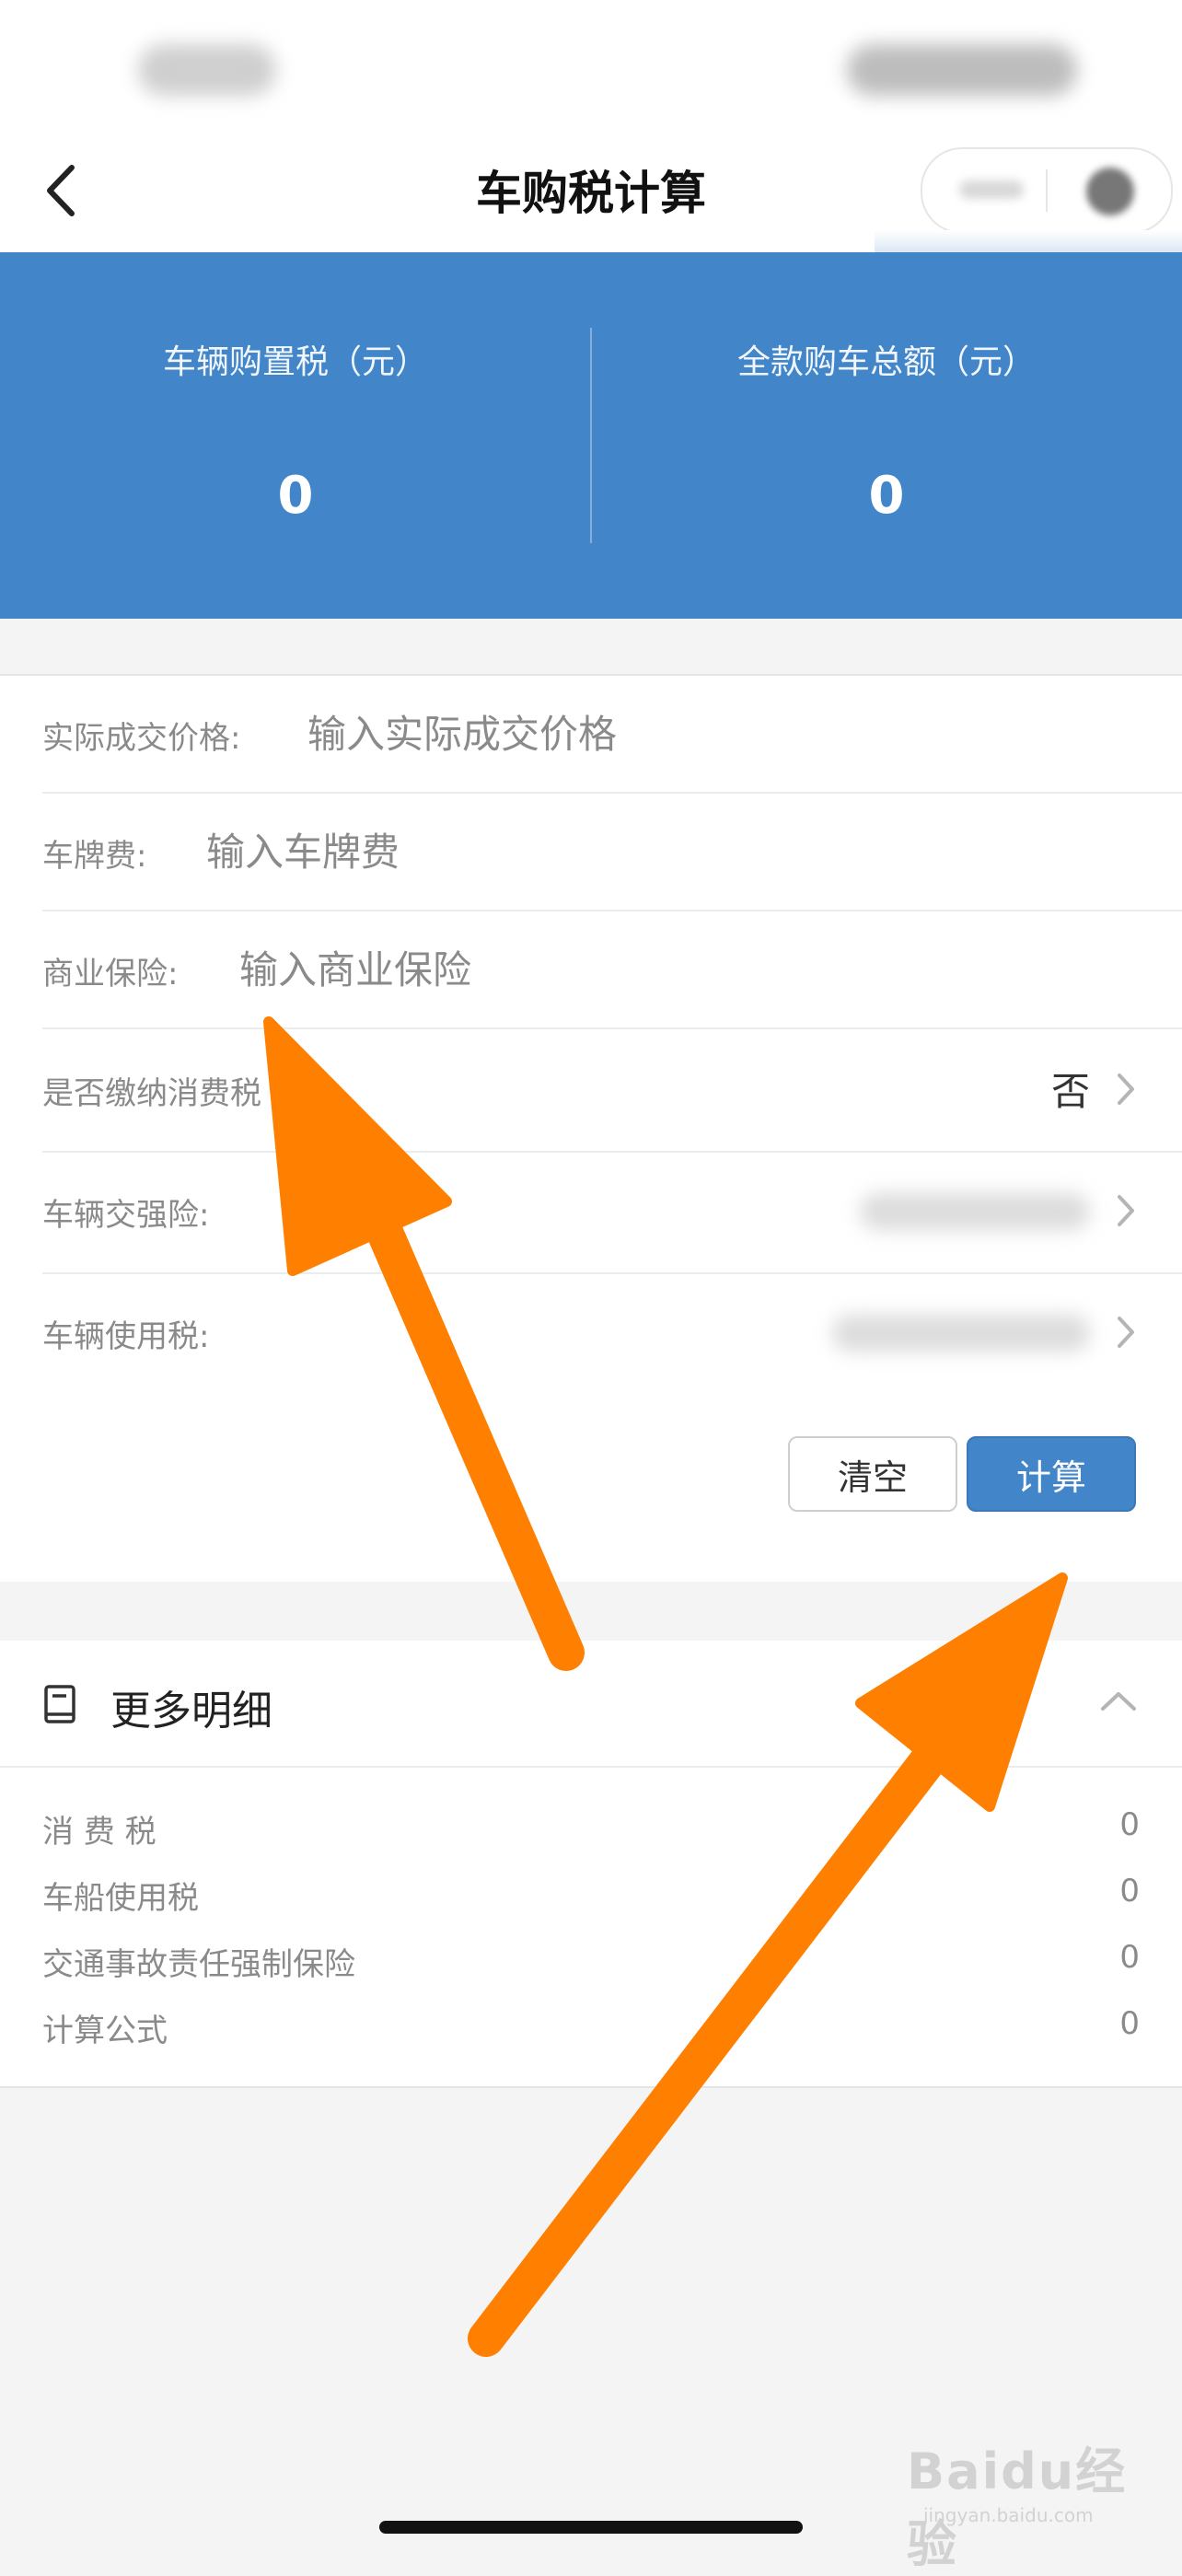  What do you see at coordinates (1110, 191) in the screenshot?
I see `close-circle-icon` at bounding box center [1110, 191].